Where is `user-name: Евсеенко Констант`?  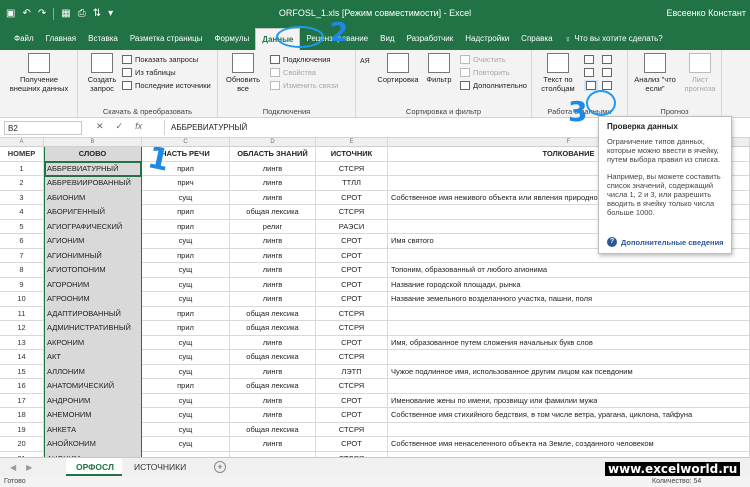 user-name: Евсеенко Констант is located at coordinates (706, 13).